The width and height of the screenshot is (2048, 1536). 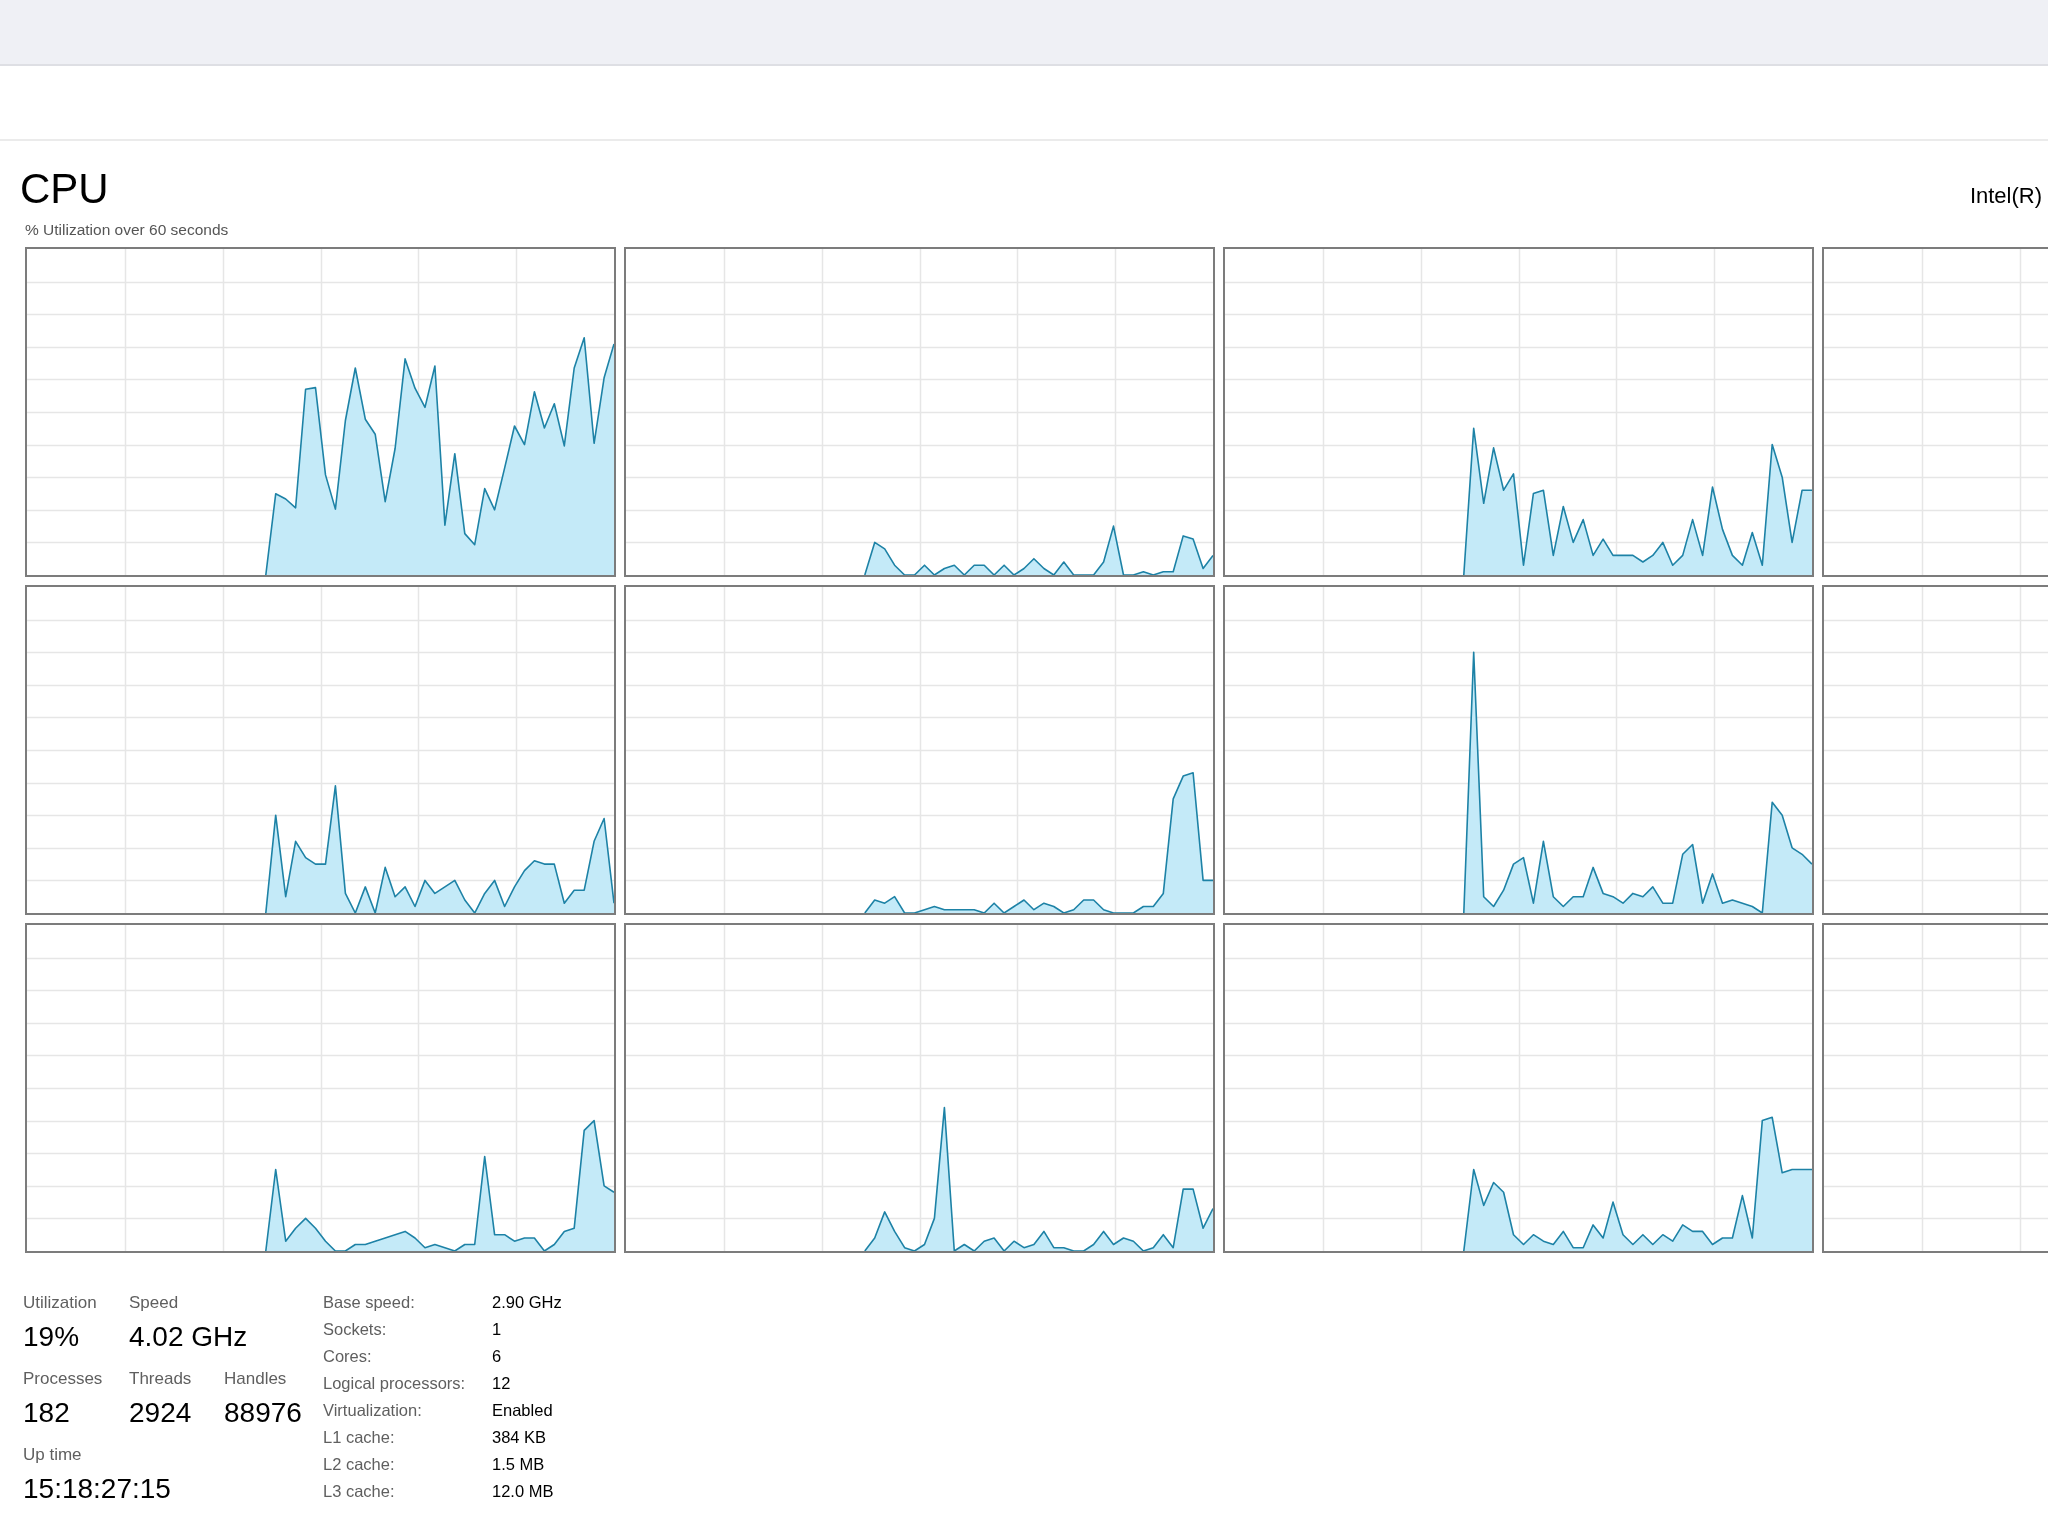 I want to click on stat-label: Handles, so click(x=255, y=1379).